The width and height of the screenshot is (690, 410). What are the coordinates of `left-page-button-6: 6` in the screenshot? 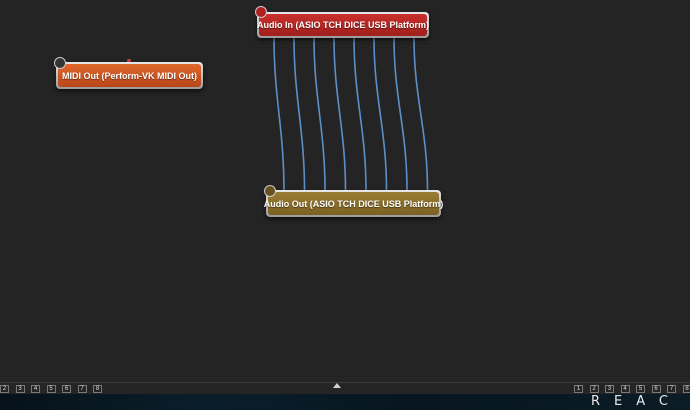 It's located at (66, 389).